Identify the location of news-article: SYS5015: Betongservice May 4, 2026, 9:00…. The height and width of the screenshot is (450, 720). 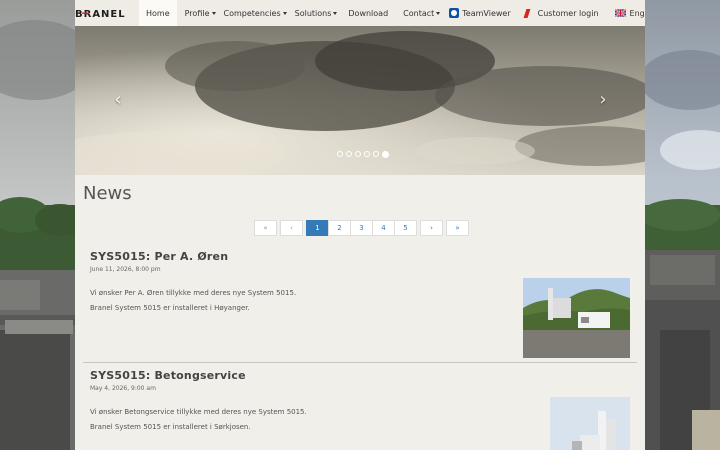
(360, 409).